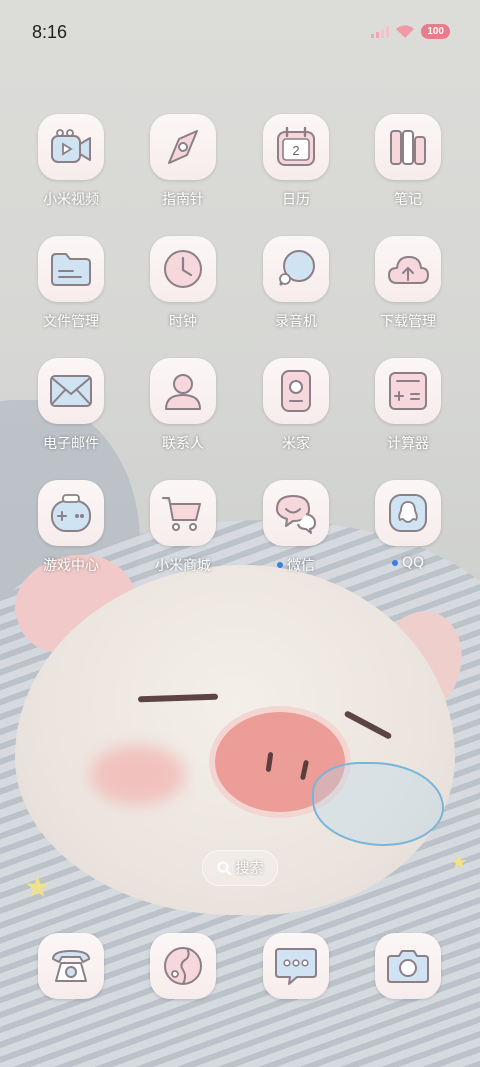 This screenshot has height=1067, width=480. I want to click on app-notes: 笔记, so click(408, 161).